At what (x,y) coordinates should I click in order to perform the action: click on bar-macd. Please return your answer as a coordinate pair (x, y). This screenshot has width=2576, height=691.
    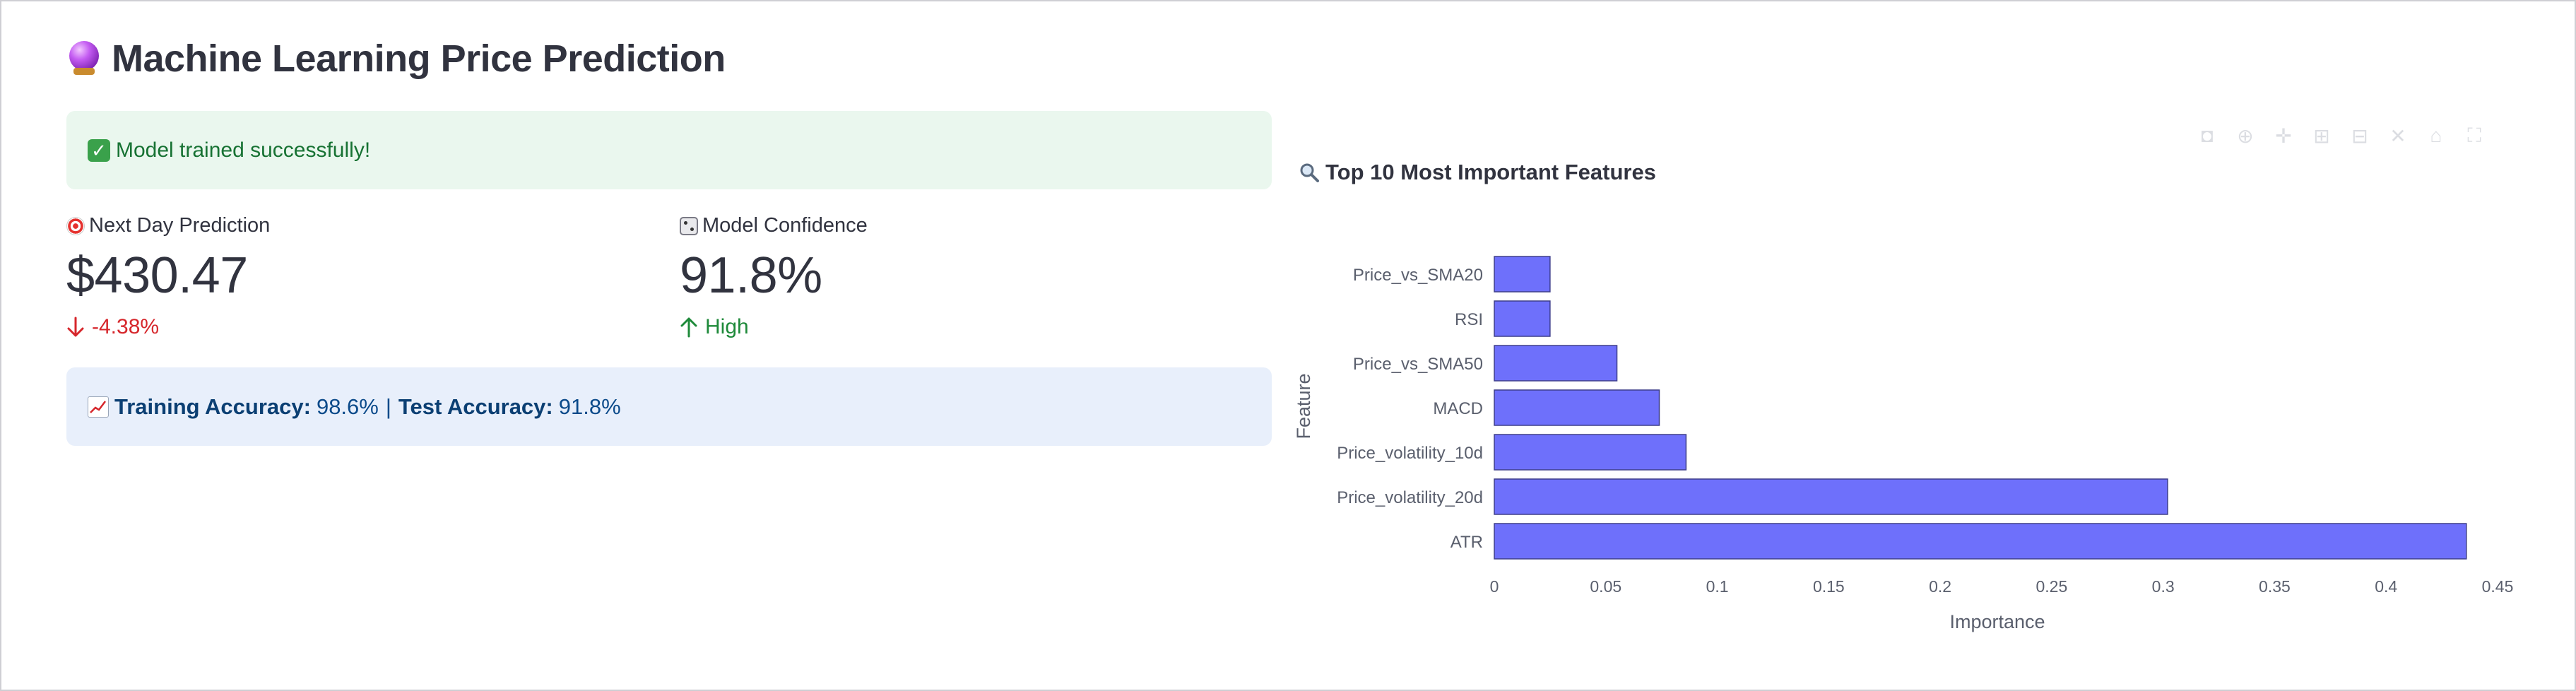
    Looking at the image, I should click on (1577, 407).